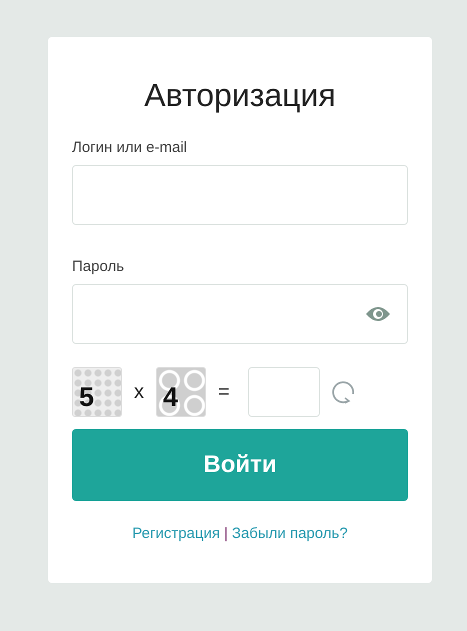 This screenshot has width=467, height=631. What do you see at coordinates (240, 95) in the screenshot?
I see `page-title: Авторизация` at bounding box center [240, 95].